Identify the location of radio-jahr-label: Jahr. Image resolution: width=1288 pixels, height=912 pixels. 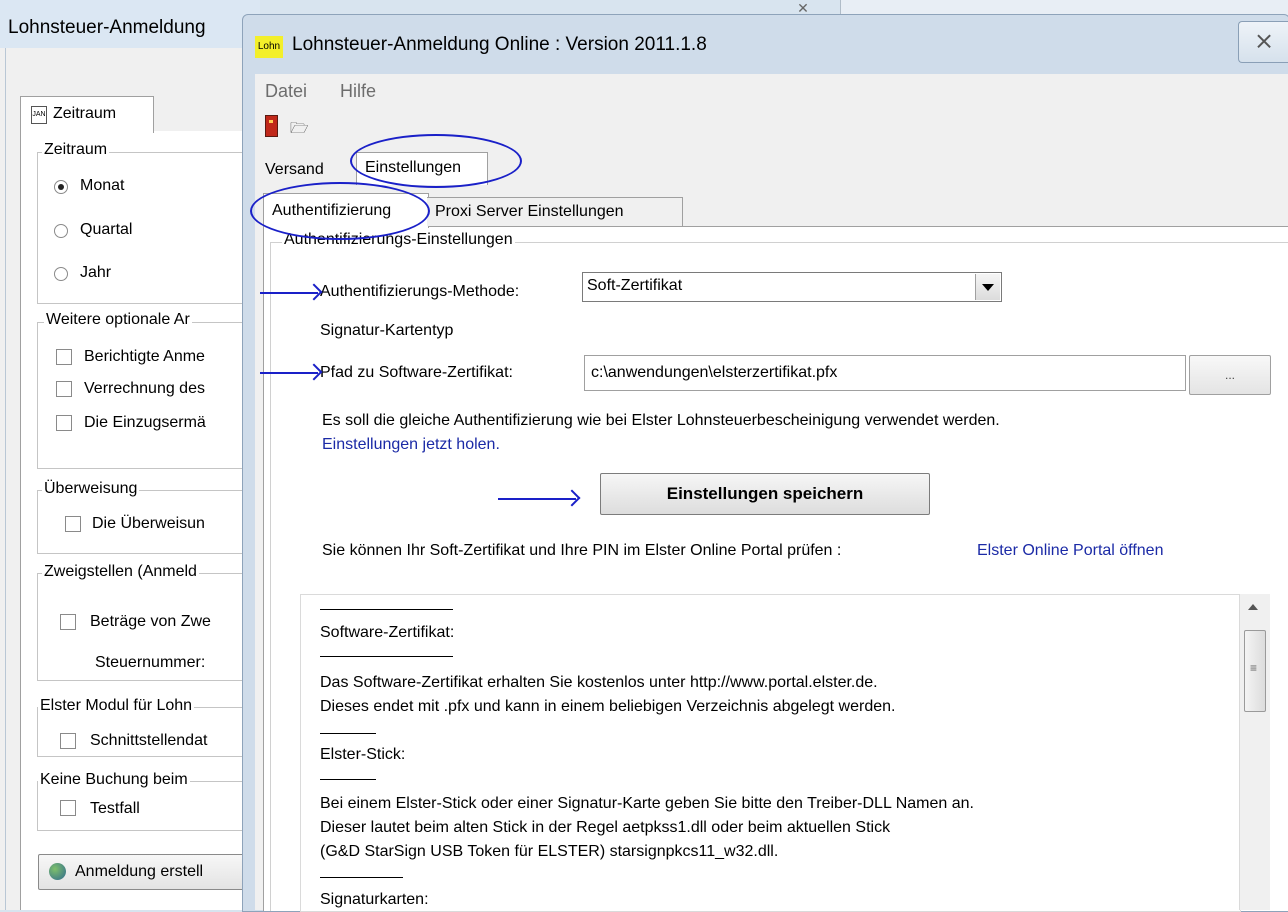
(96, 272).